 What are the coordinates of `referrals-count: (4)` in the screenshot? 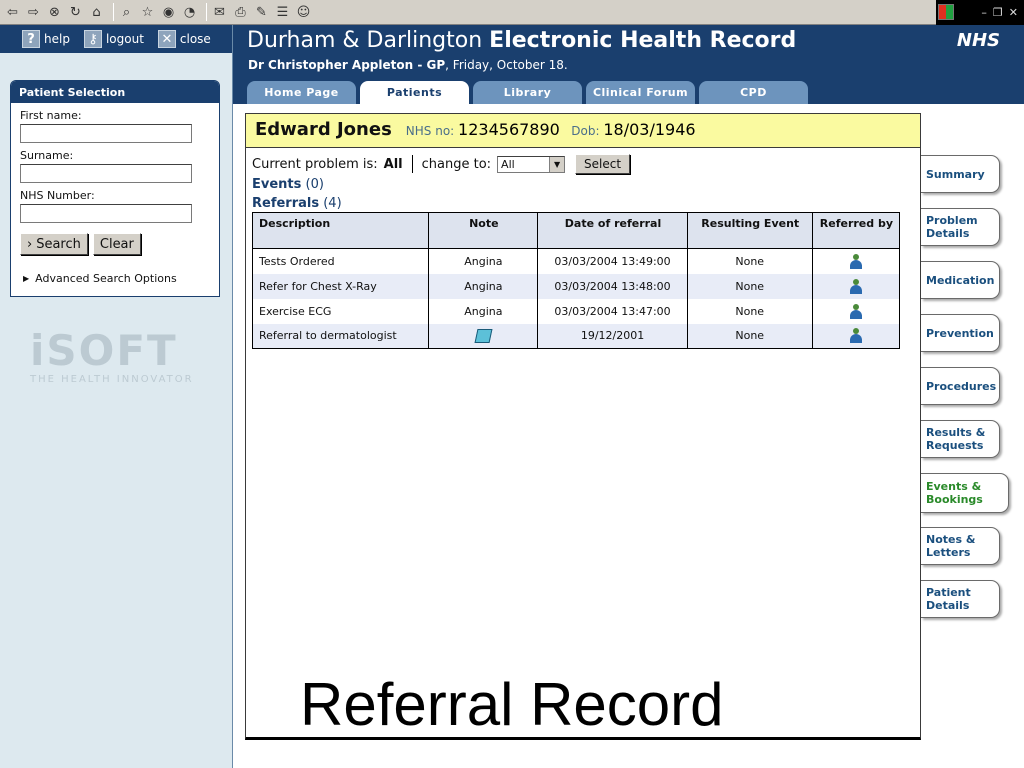 It's located at (332, 203).